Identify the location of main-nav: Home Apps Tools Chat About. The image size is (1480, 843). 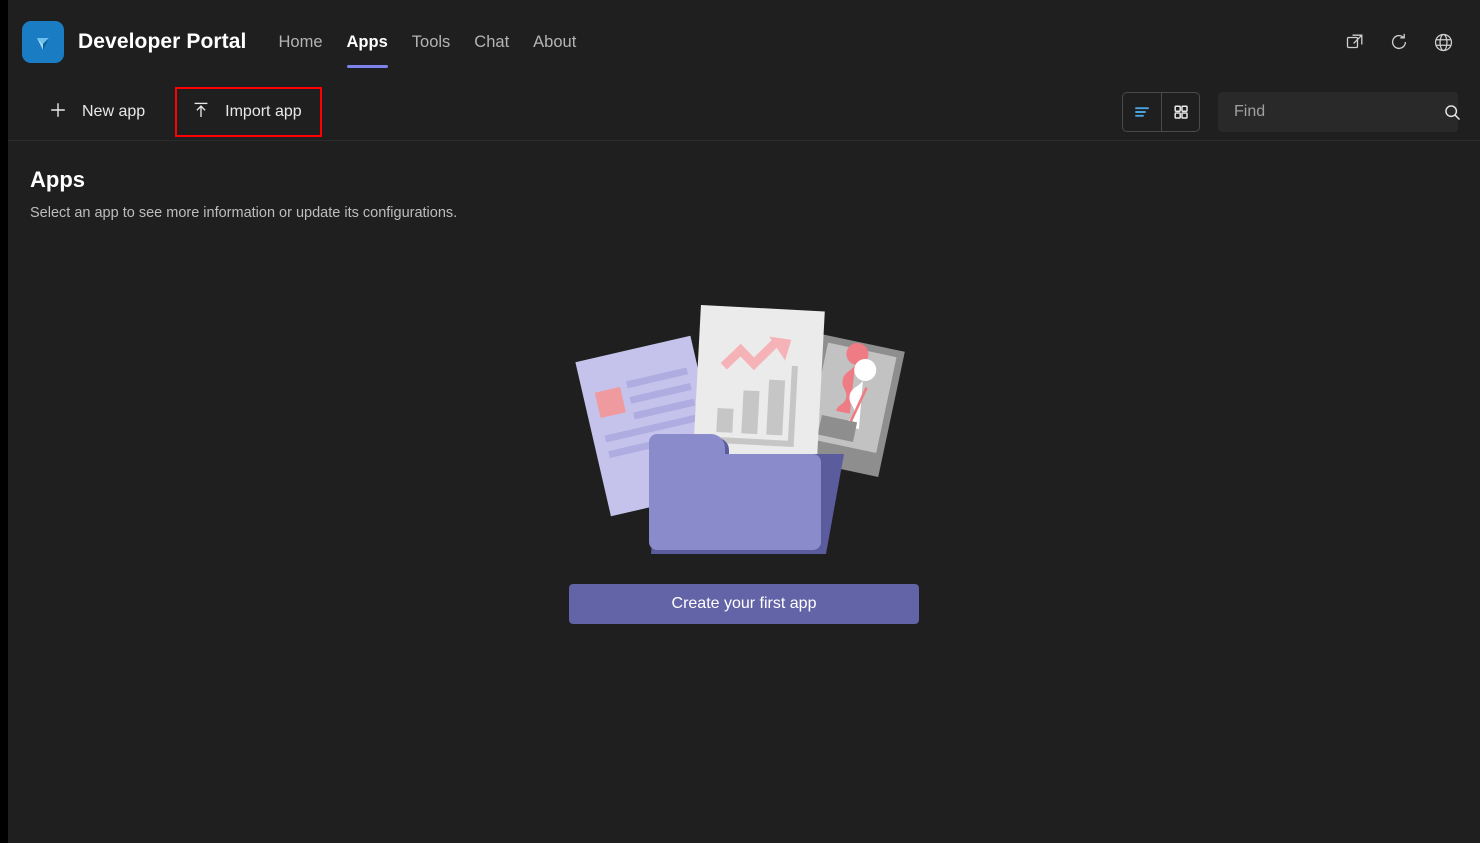
(428, 42).